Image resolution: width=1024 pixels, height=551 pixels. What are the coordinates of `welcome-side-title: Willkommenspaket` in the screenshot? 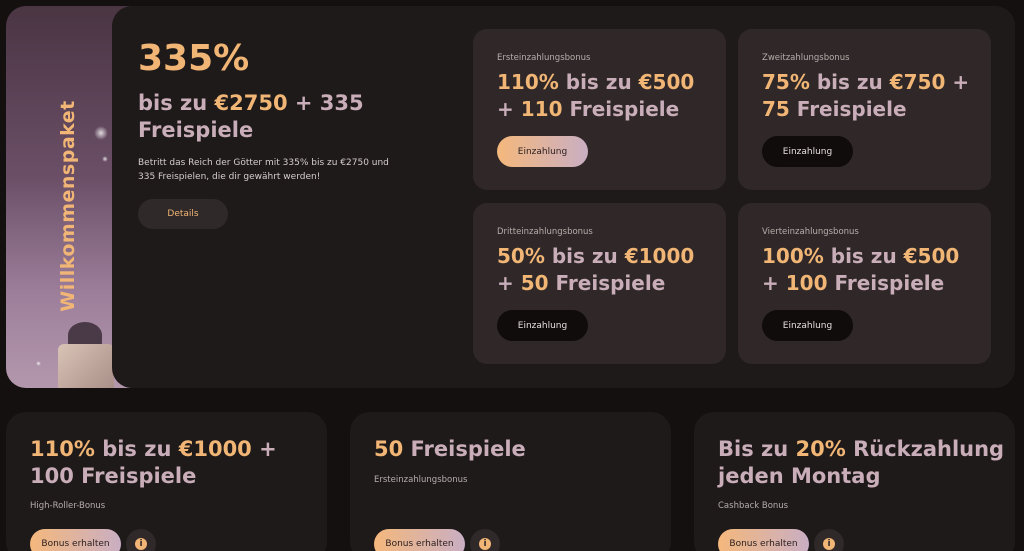 It's located at (68, 206).